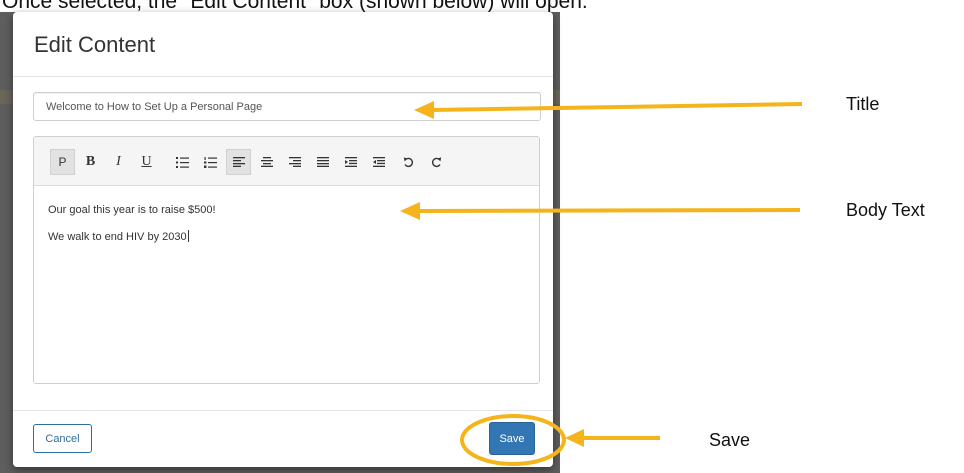 Image resolution: width=964 pixels, height=473 pixels. Describe the element at coordinates (885, 210) in the screenshot. I see `body-text-callout: Body Text` at that location.